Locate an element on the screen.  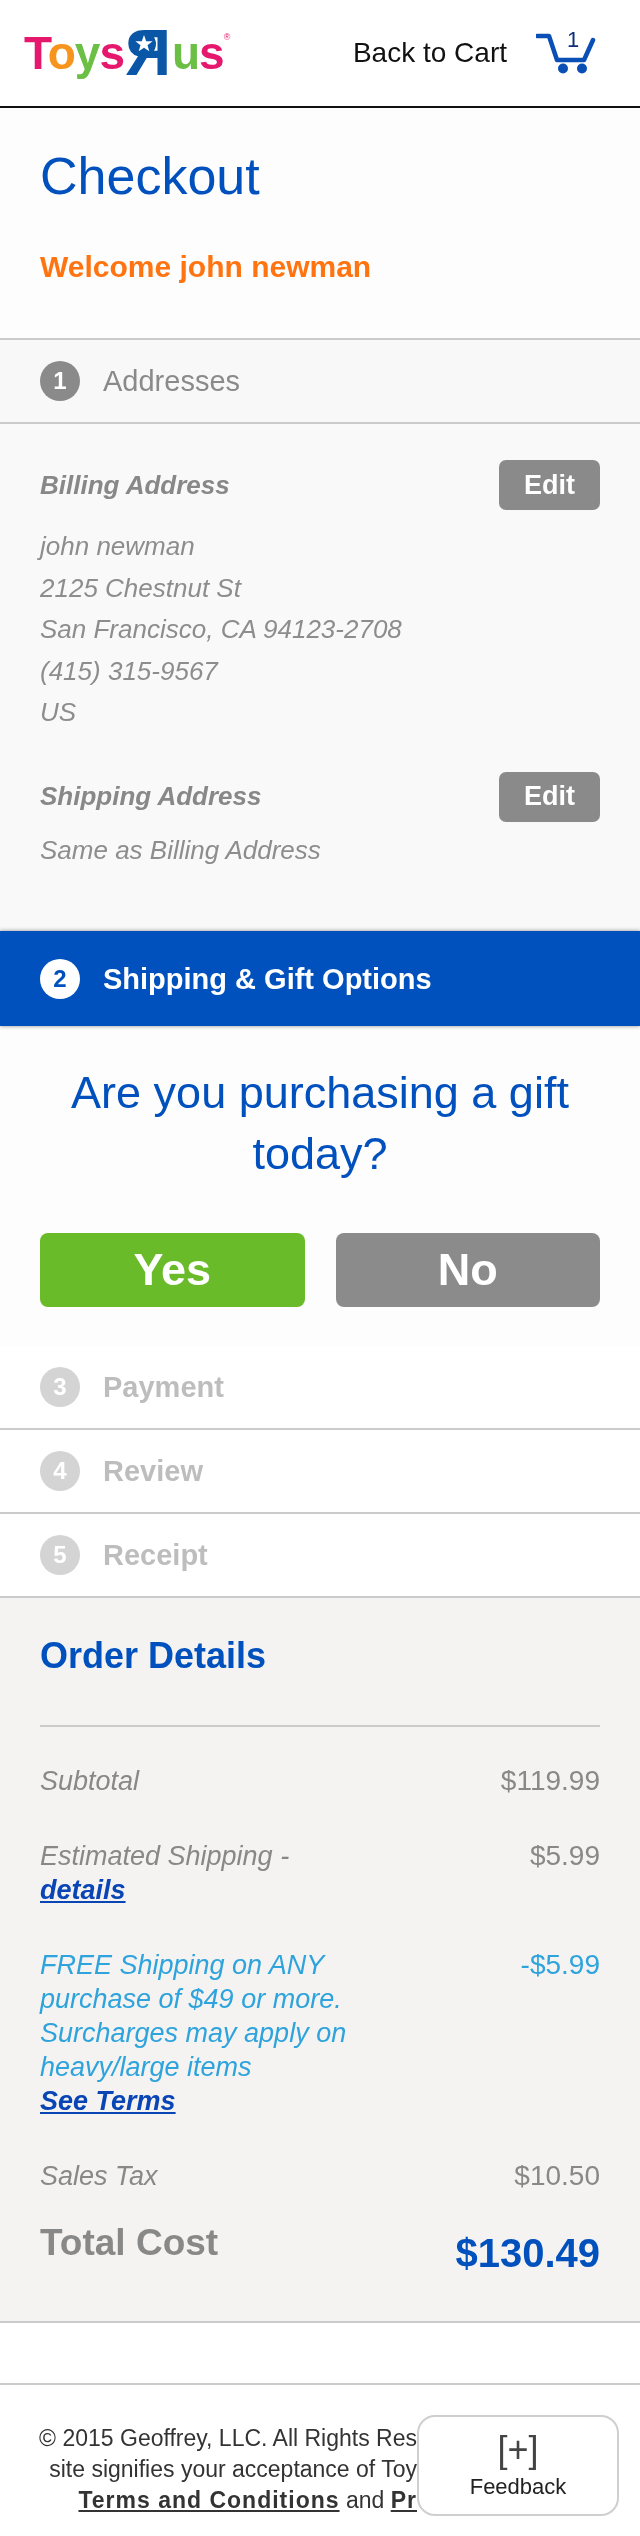
back-to-cart-link: Back to Cart is located at coordinates (429, 53).